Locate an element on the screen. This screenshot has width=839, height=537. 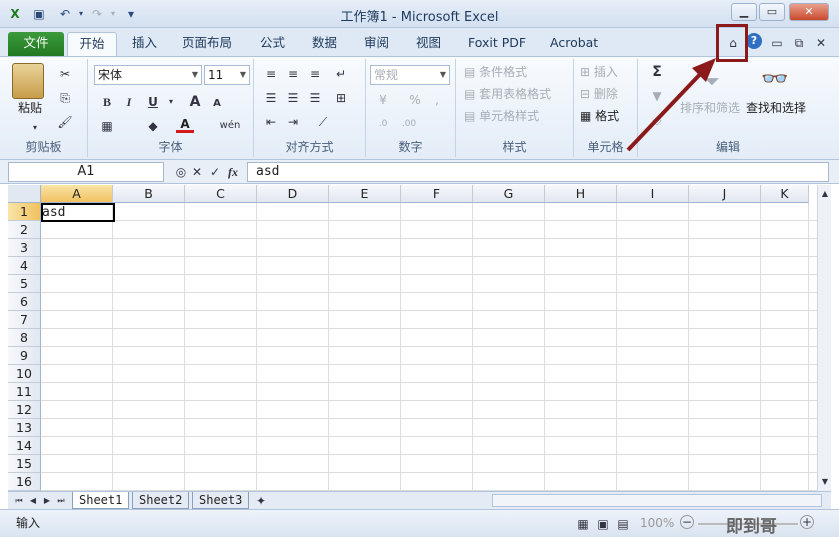
row-header-4: 4 is located at coordinates (24, 266).